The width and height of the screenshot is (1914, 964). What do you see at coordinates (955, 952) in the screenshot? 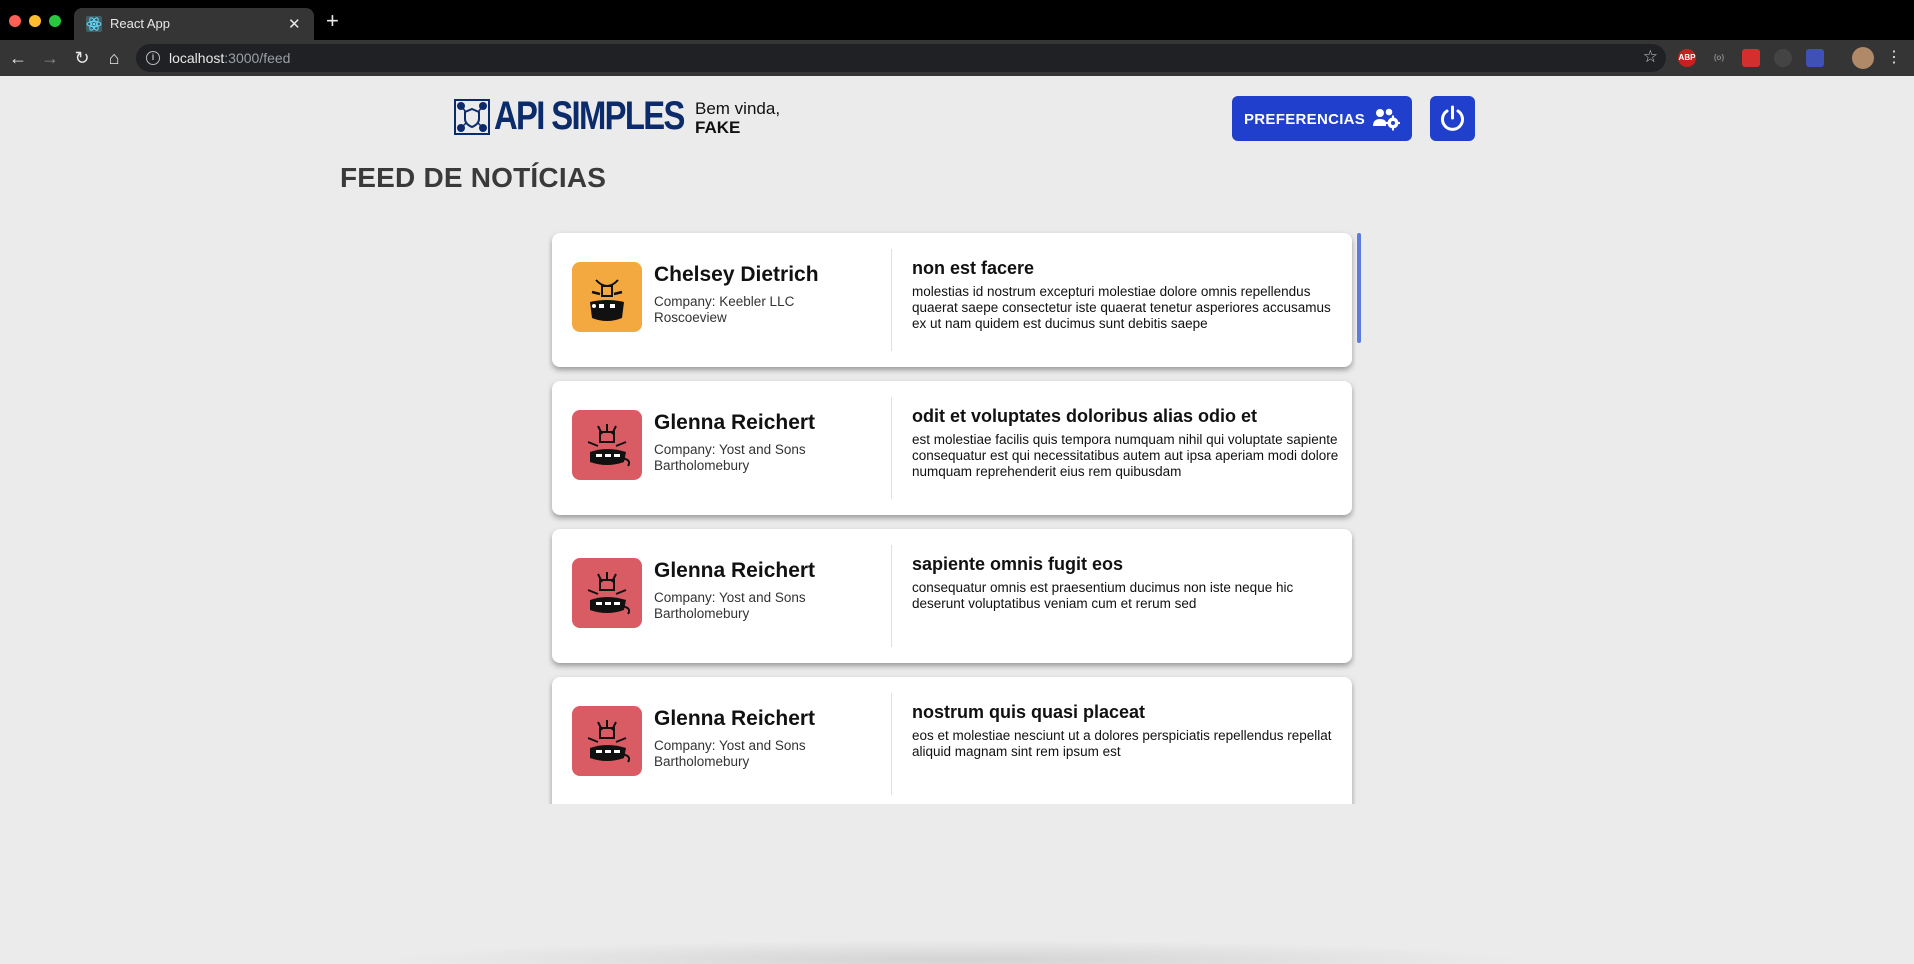
I see `footer-shadow` at bounding box center [955, 952].